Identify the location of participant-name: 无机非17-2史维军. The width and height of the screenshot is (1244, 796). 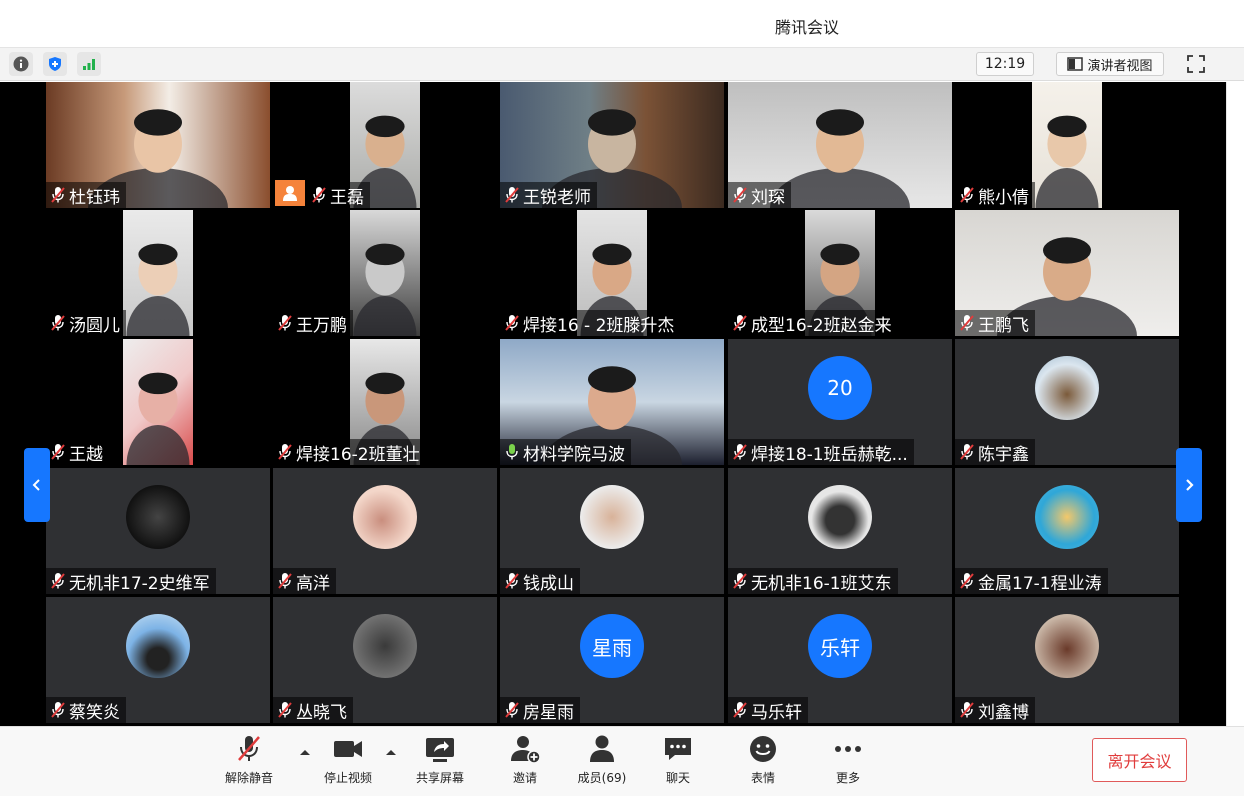
(139, 583).